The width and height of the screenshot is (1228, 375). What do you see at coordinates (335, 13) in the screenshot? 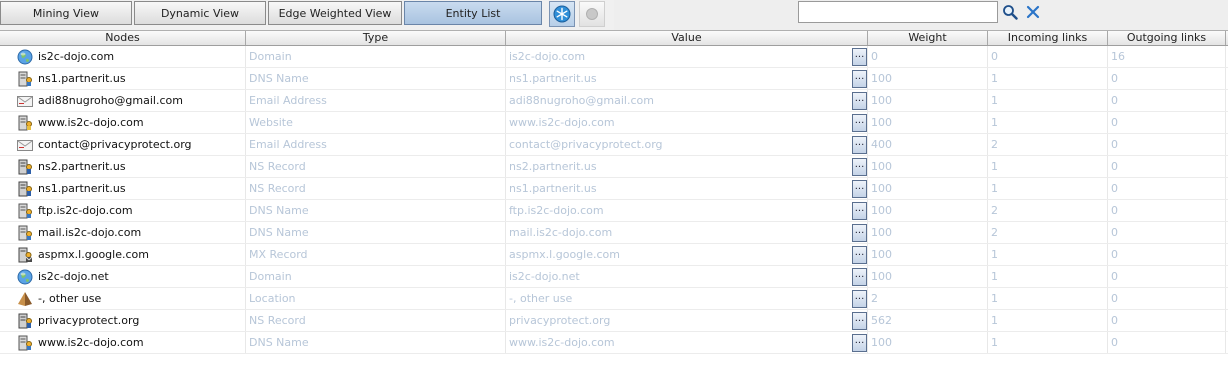
I see `tab-edge-weighted-view: Edge Weighted View` at bounding box center [335, 13].